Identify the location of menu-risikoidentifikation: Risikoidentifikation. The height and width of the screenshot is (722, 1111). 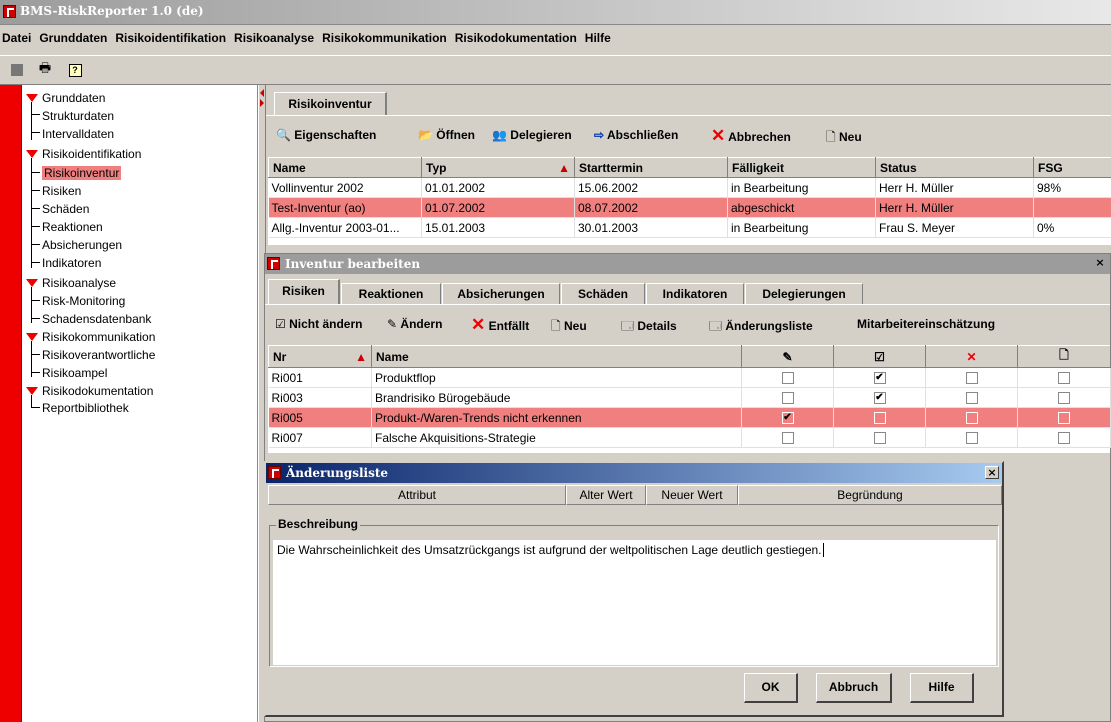
(170, 35).